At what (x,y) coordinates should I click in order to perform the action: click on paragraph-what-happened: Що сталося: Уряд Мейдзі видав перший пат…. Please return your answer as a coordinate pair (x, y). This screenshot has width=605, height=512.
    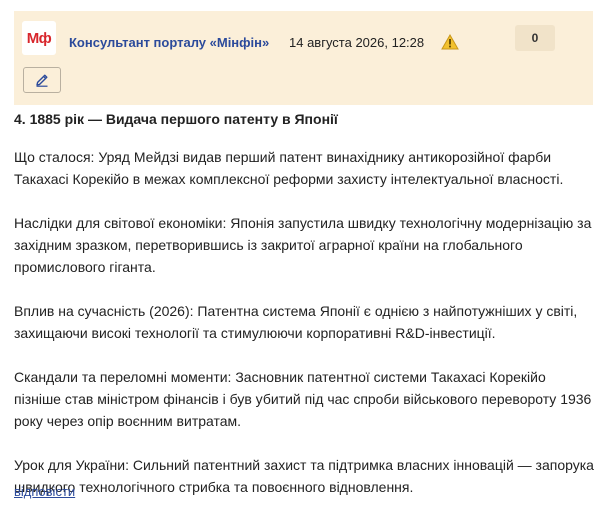
    Looking at the image, I should click on (289, 168).